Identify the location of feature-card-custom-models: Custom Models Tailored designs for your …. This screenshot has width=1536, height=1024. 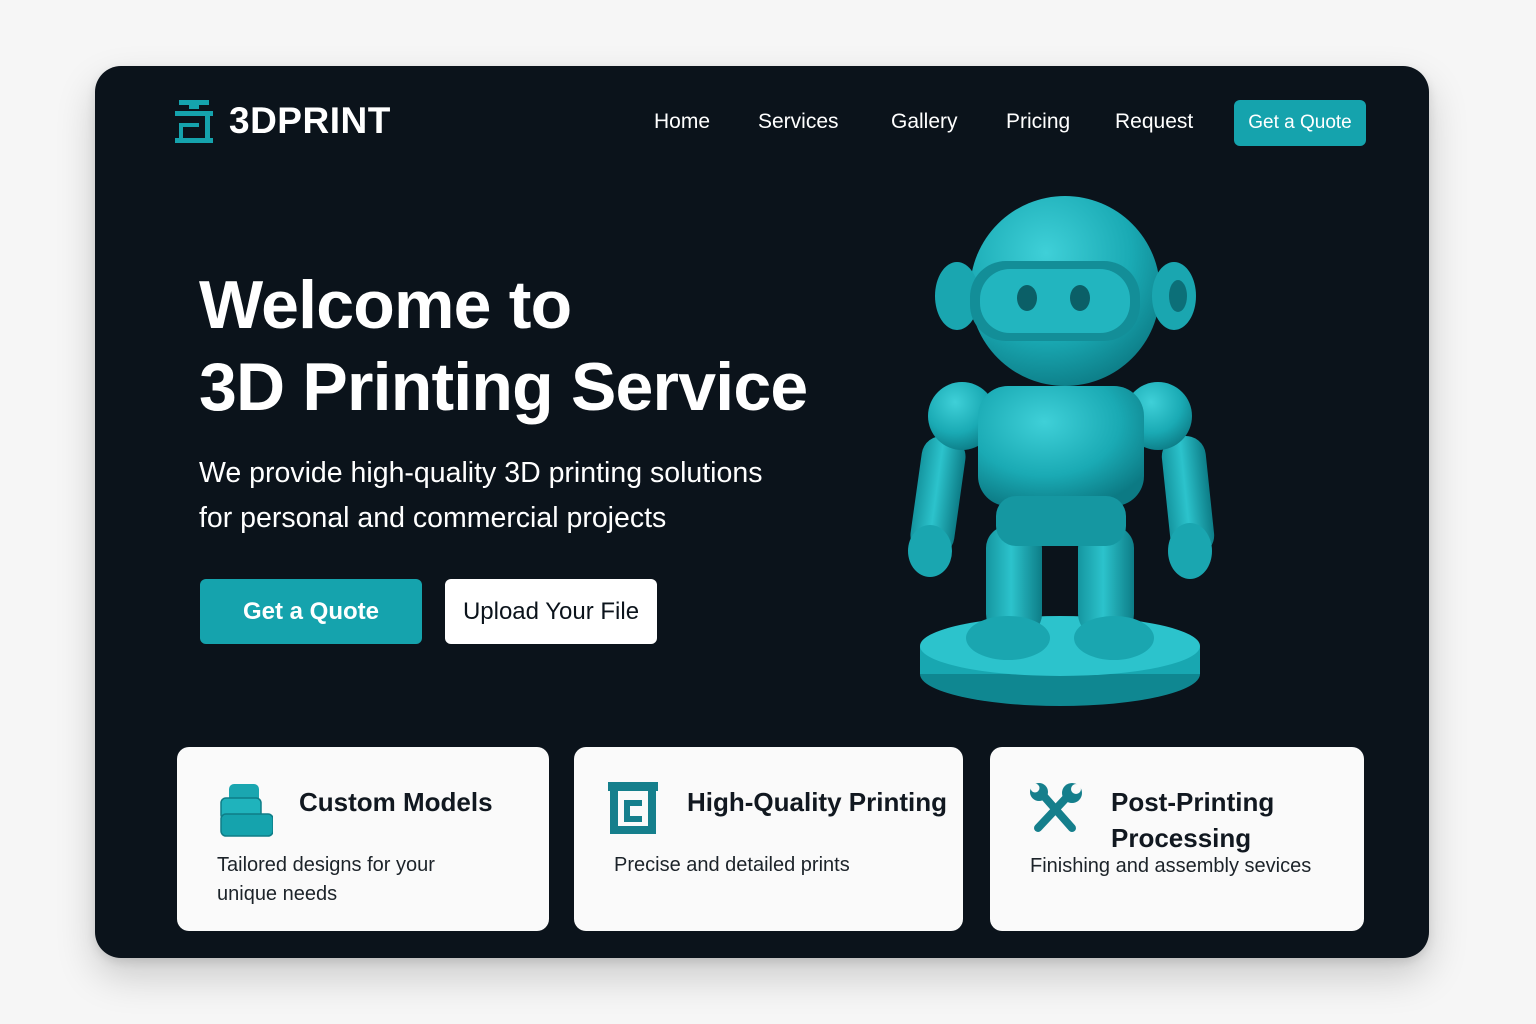
(363, 839).